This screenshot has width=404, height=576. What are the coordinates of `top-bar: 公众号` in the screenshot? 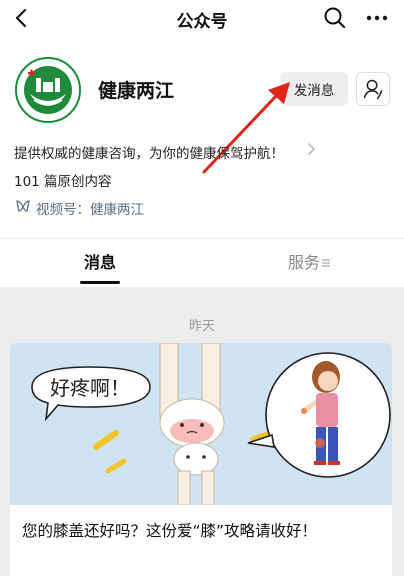 It's located at (202, 18).